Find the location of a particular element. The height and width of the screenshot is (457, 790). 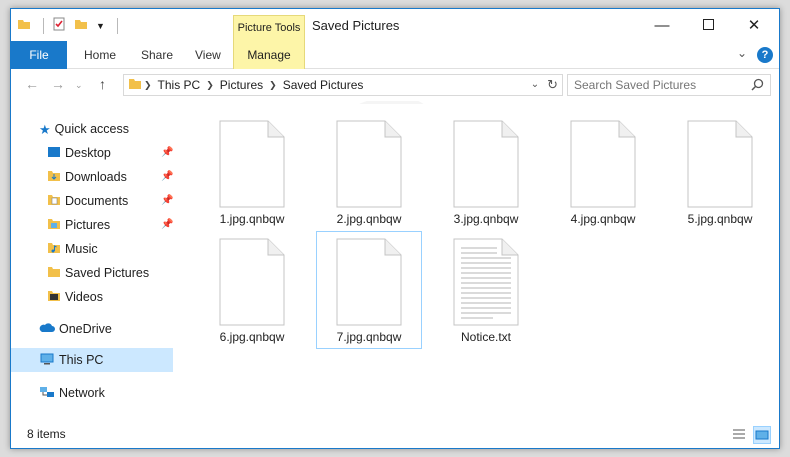

back-arrow-icon: ← is located at coordinates (32, 84).